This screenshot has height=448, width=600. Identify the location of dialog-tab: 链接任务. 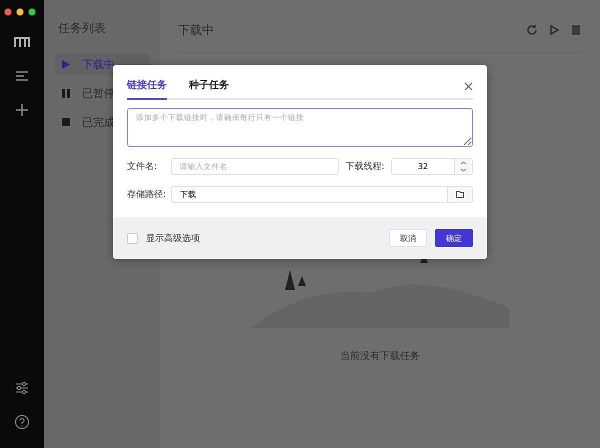
(147, 87).